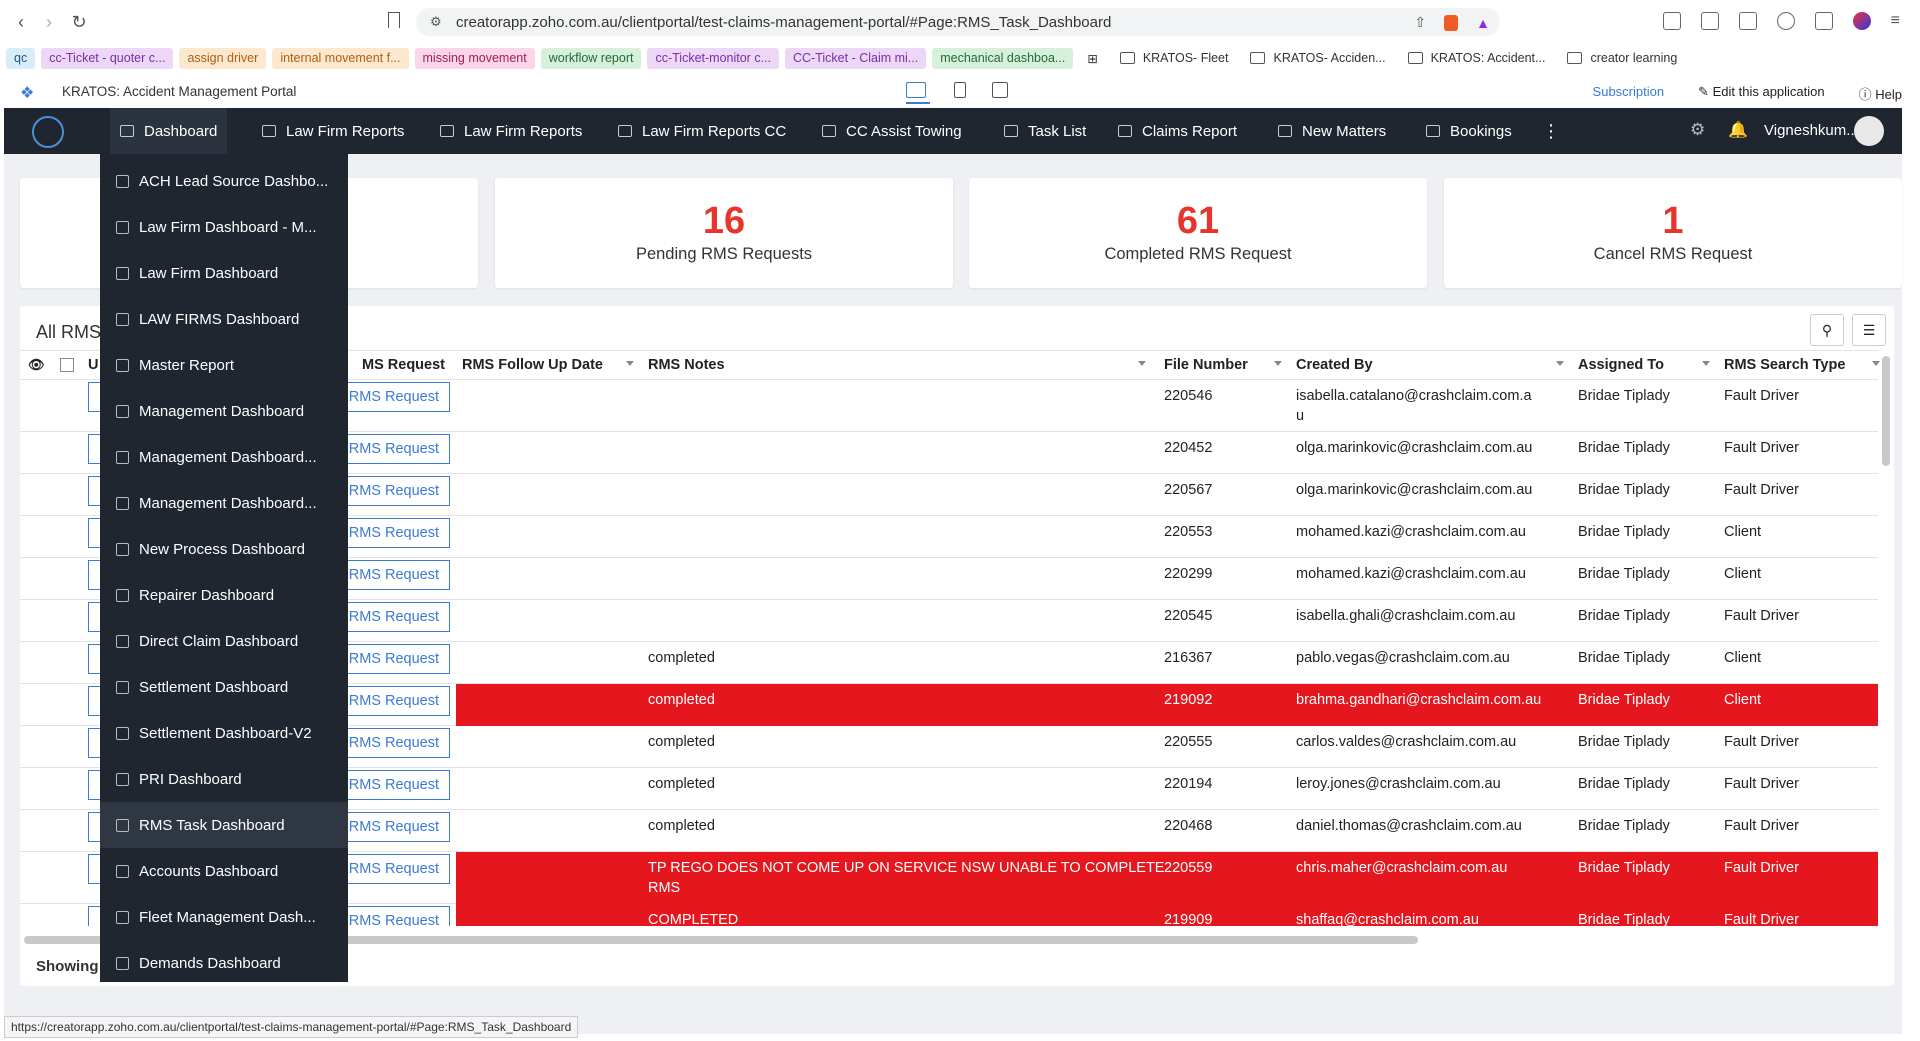  I want to click on subscription-link: Subscription, so click(1629, 93).